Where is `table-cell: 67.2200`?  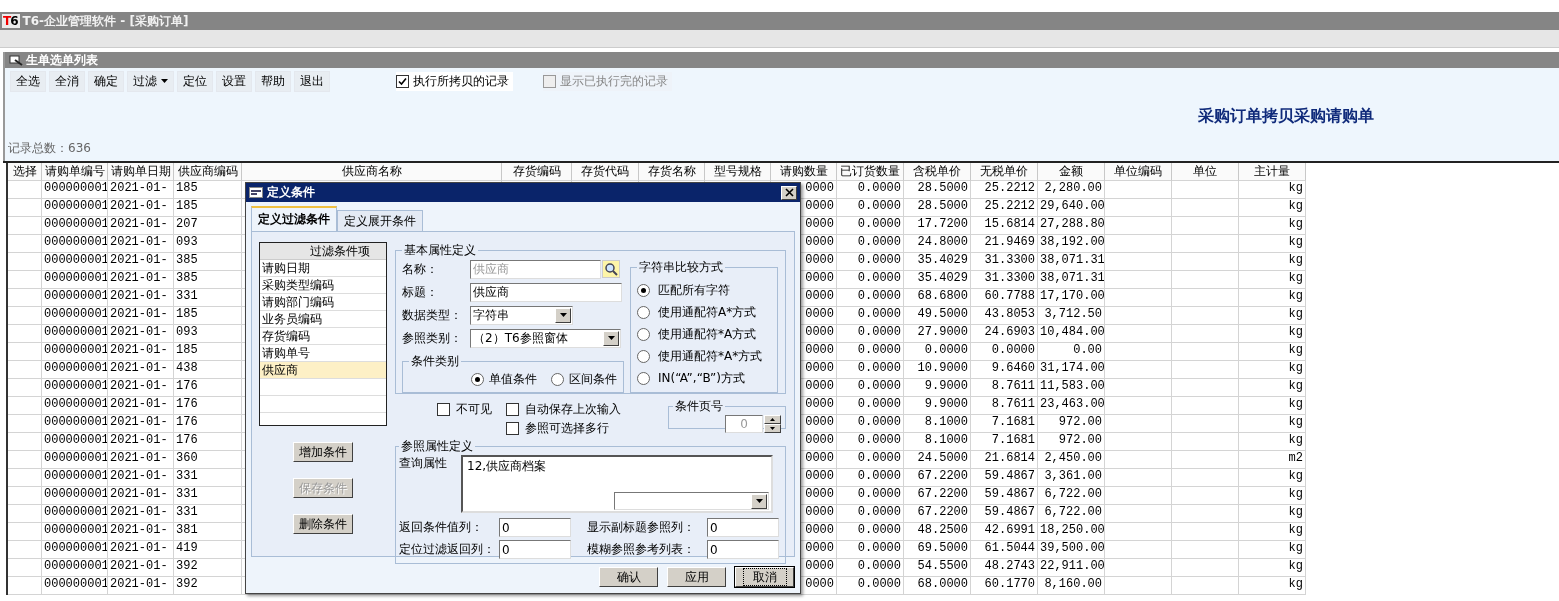
table-cell: 67.2200 is located at coordinates (937, 478).